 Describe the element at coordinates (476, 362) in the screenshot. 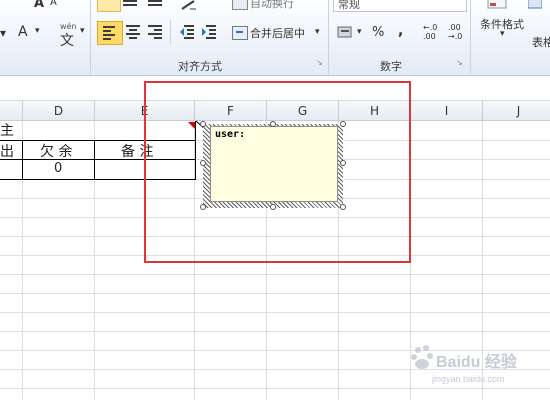

I see `watermark-brand: Baidu 经验` at that location.